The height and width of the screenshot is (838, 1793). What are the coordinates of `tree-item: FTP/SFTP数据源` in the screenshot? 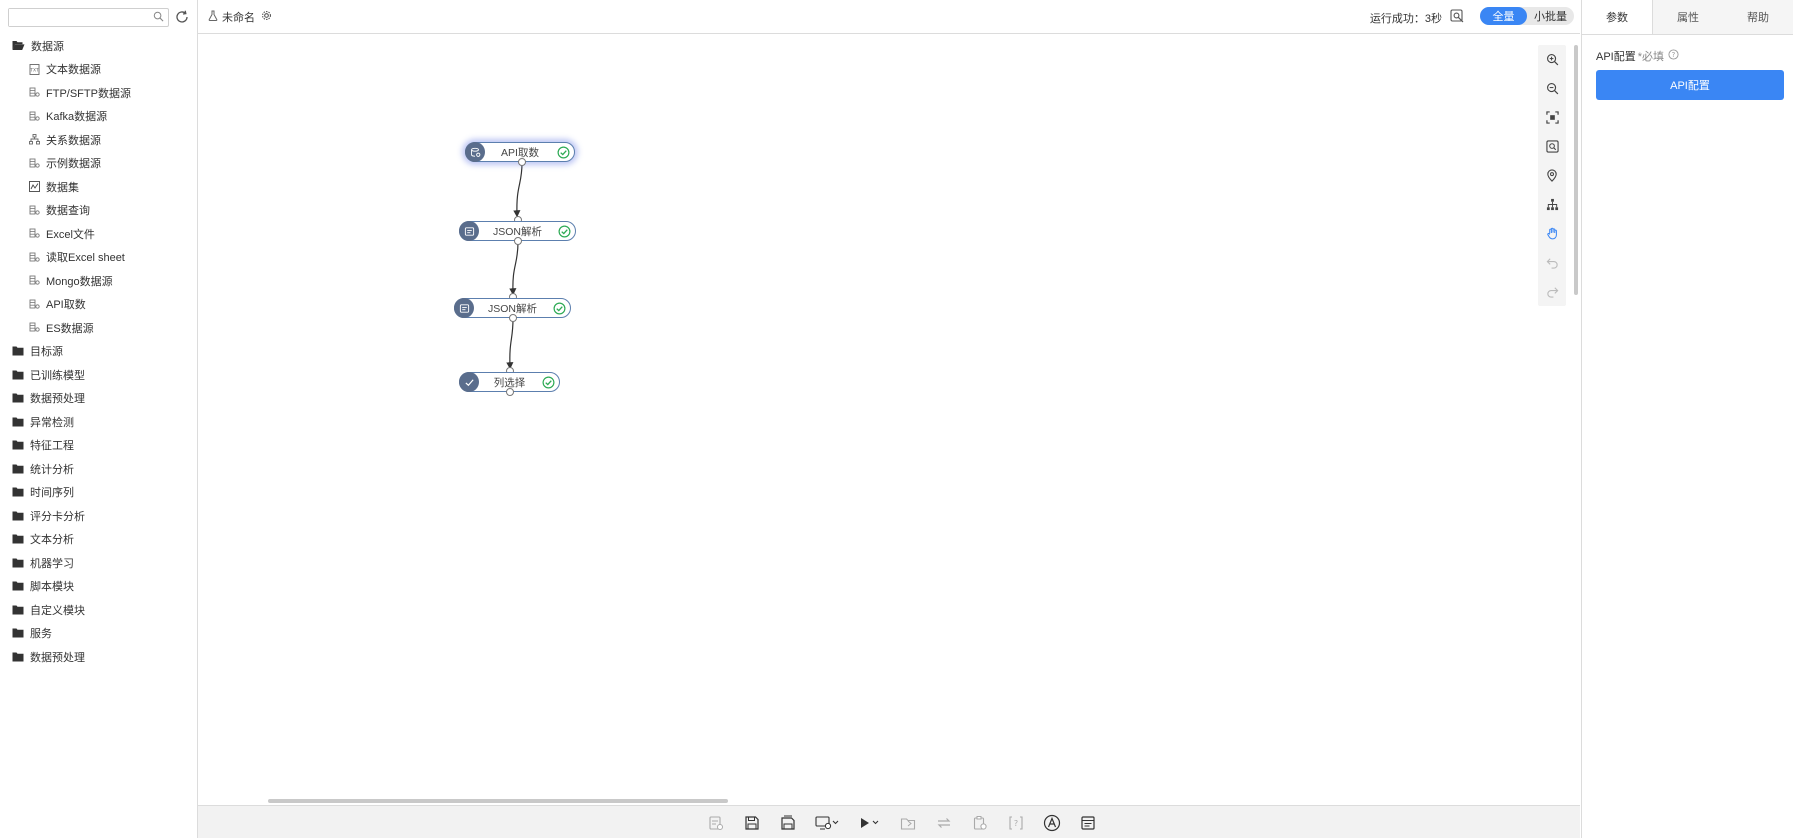 It's located at (98, 93).